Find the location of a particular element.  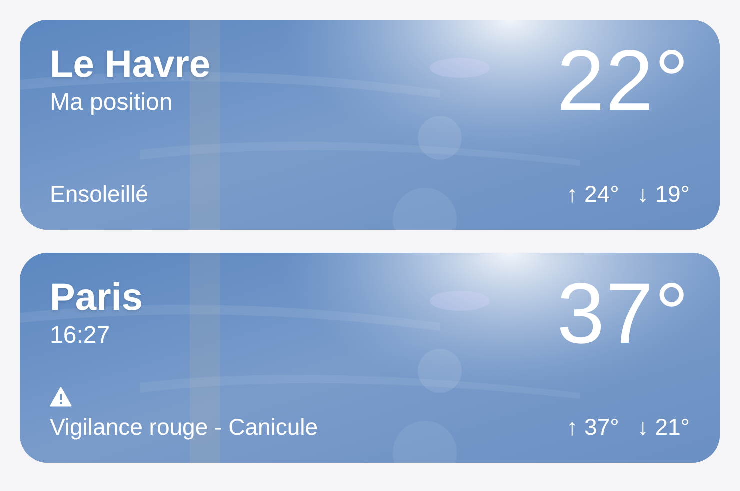

high-temperature: ↑ 37° is located at coordinates (593, 427).